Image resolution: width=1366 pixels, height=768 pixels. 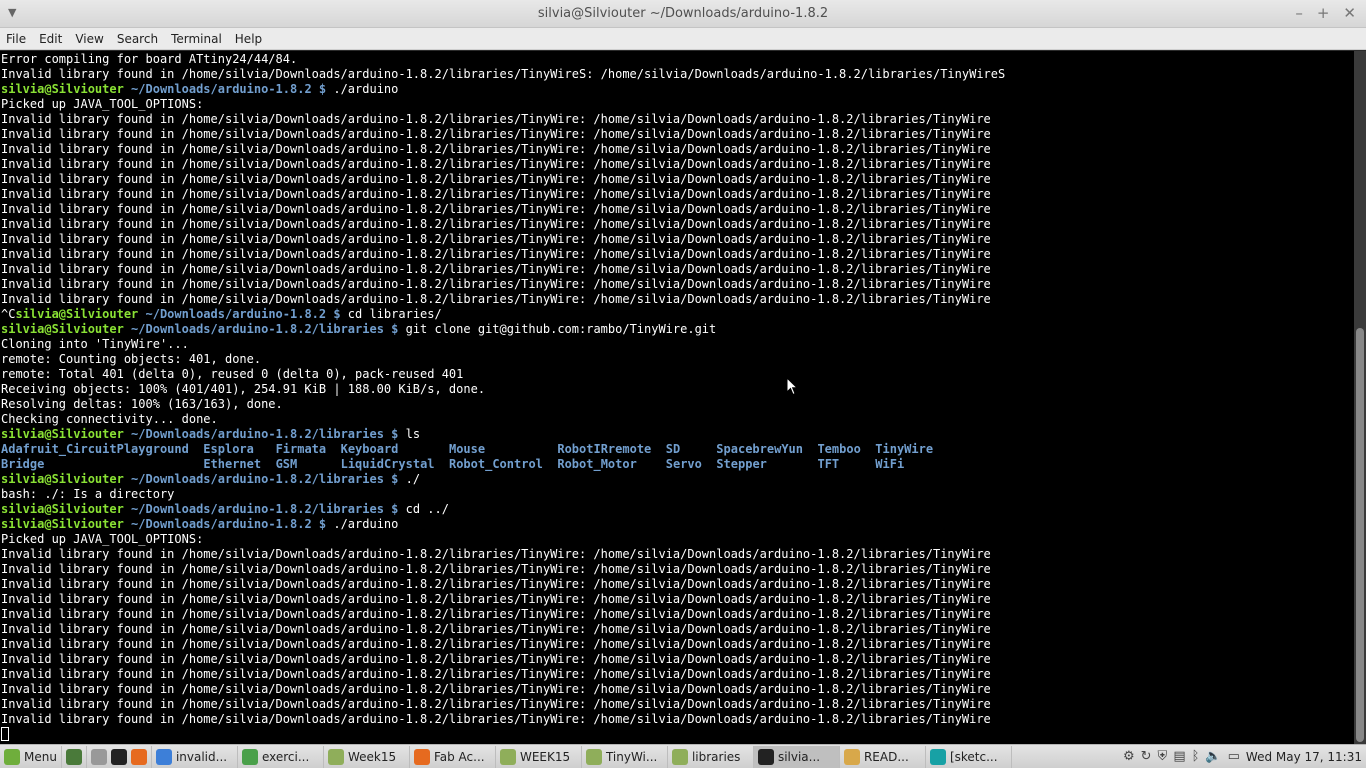 I want to click on minimize-icon: –, so click(x=1299, y=13).